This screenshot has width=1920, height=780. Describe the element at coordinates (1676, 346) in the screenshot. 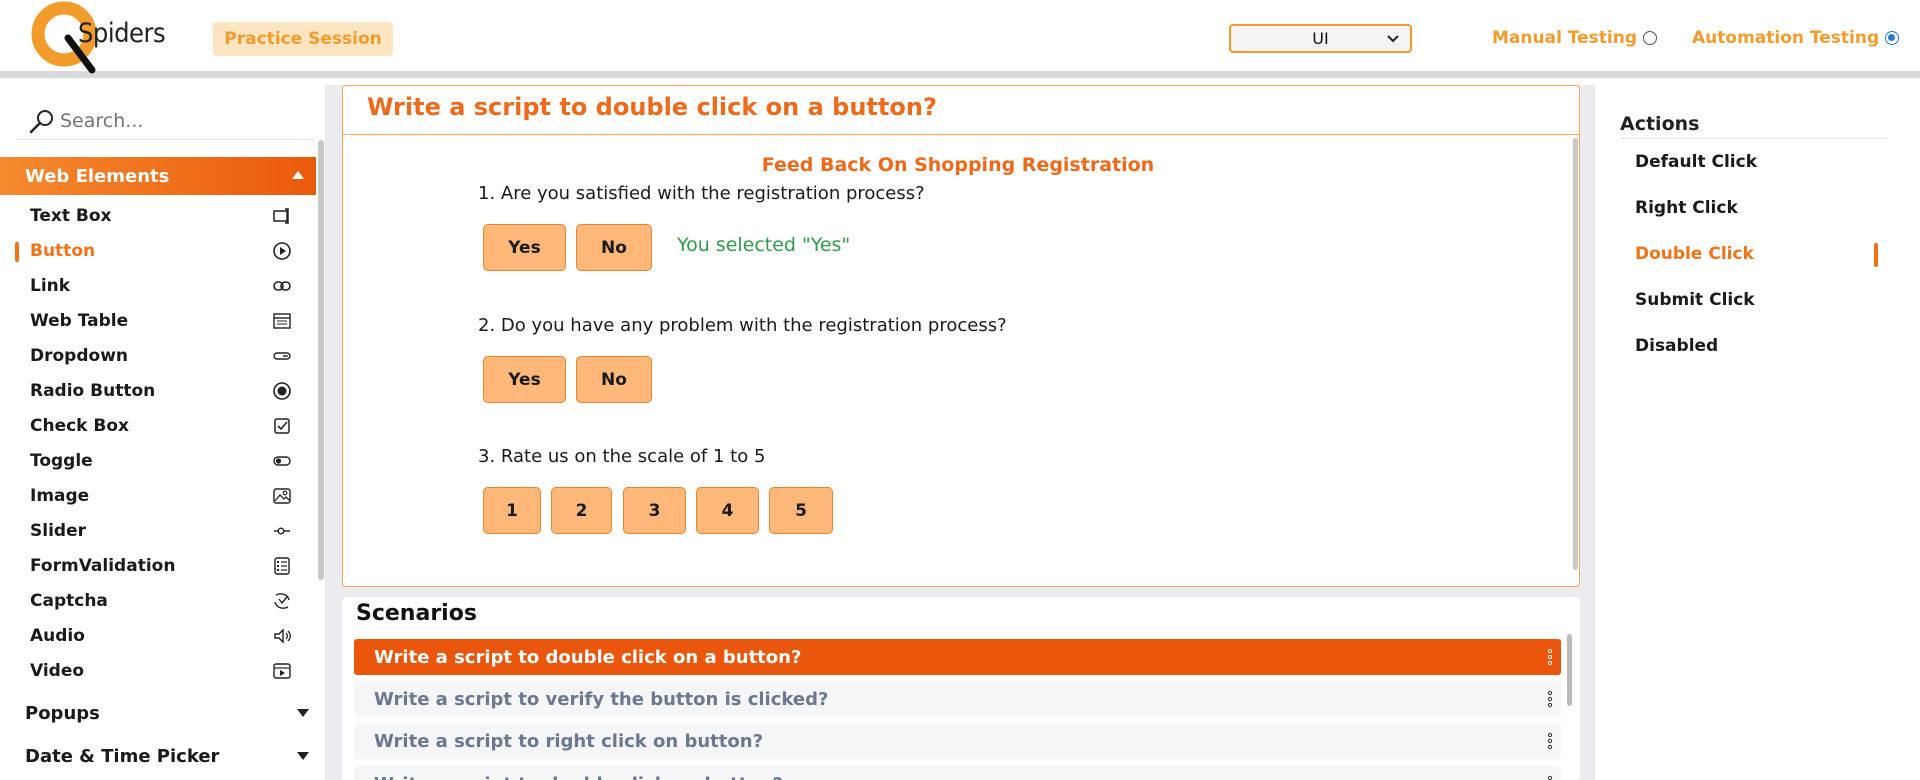

I see `action-disabled: Disabled` at that location.